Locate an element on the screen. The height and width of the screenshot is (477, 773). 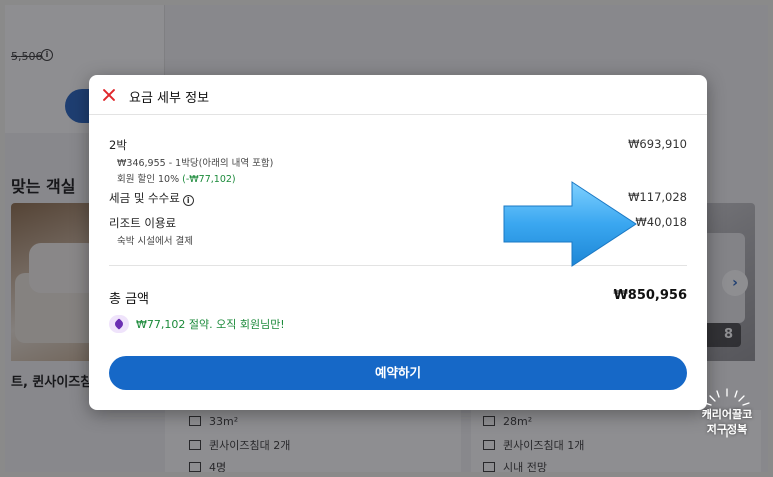
per-night-text: ₩346,955 - 1박당(아래의 내역 포함) is located at coordinates (195, 163).